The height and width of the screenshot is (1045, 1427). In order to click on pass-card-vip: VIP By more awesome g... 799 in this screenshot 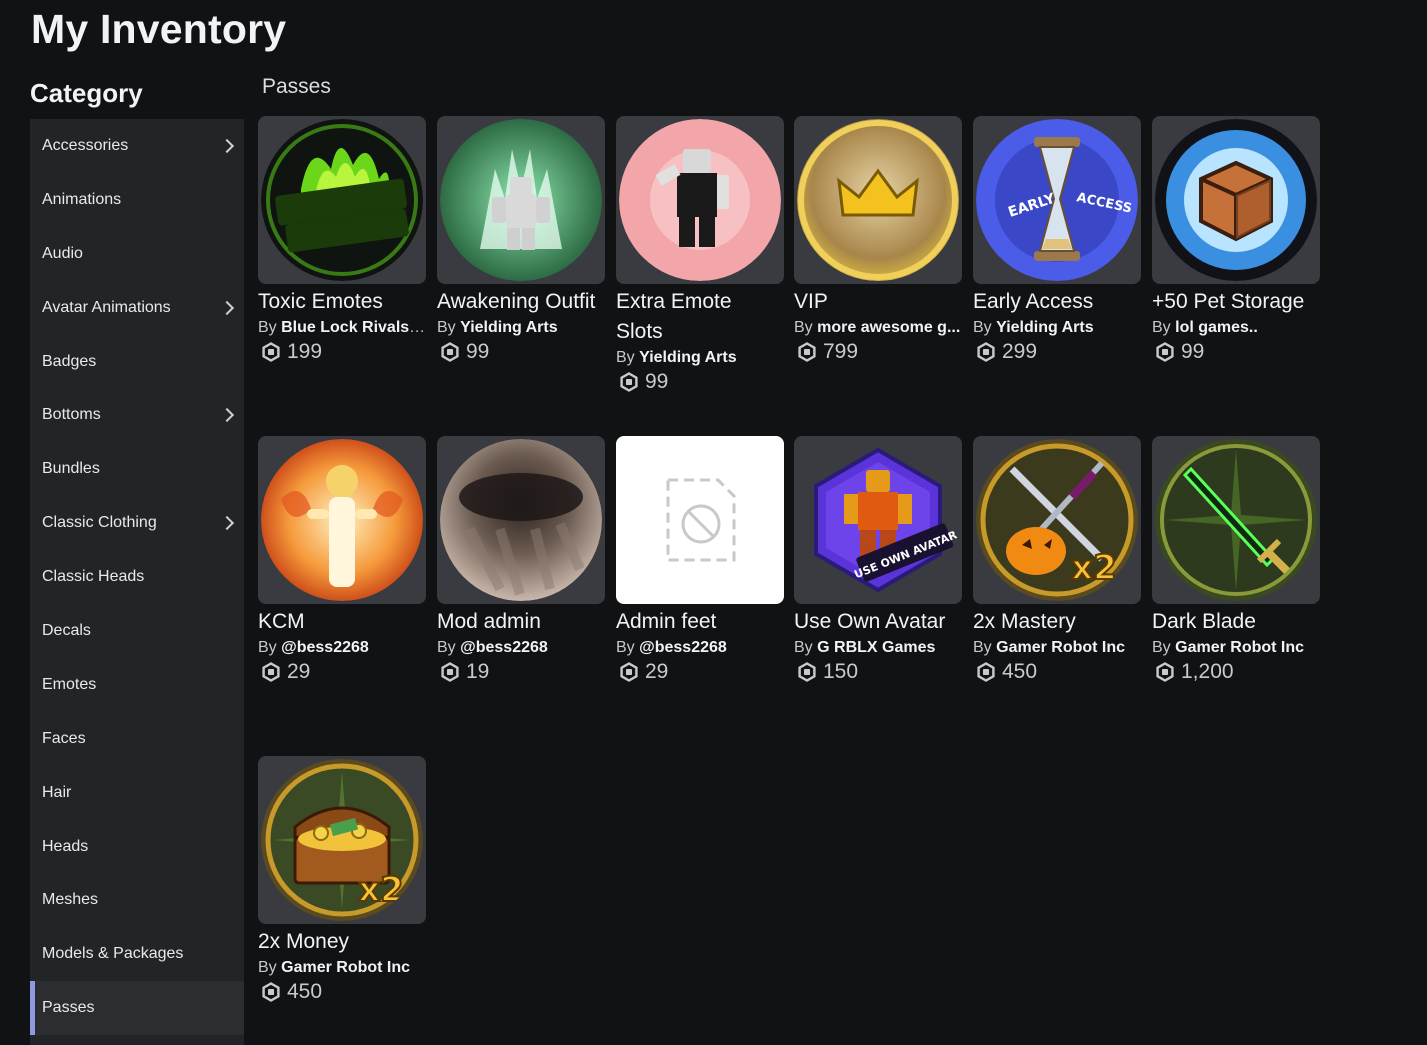, I will do `click(878, 240)`.